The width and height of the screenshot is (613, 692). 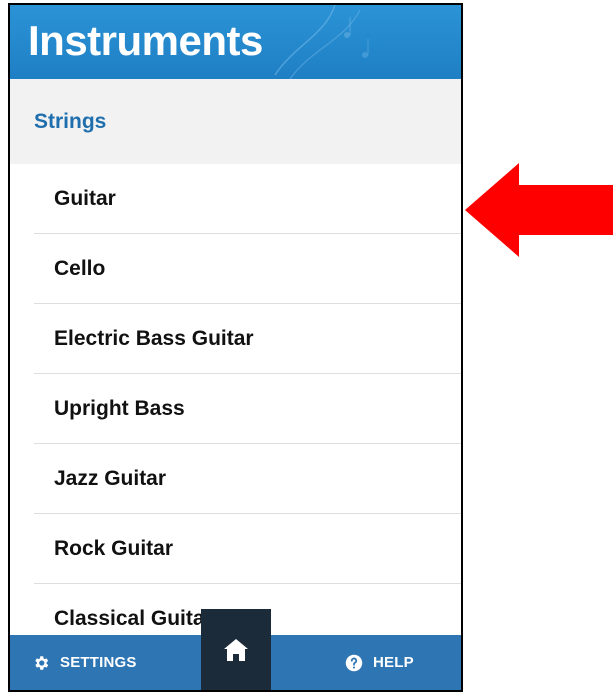 What do you see at coordinates (354, 662) in the screenshot?
I see `question-circle-icon` at bounding box center [354, 662].